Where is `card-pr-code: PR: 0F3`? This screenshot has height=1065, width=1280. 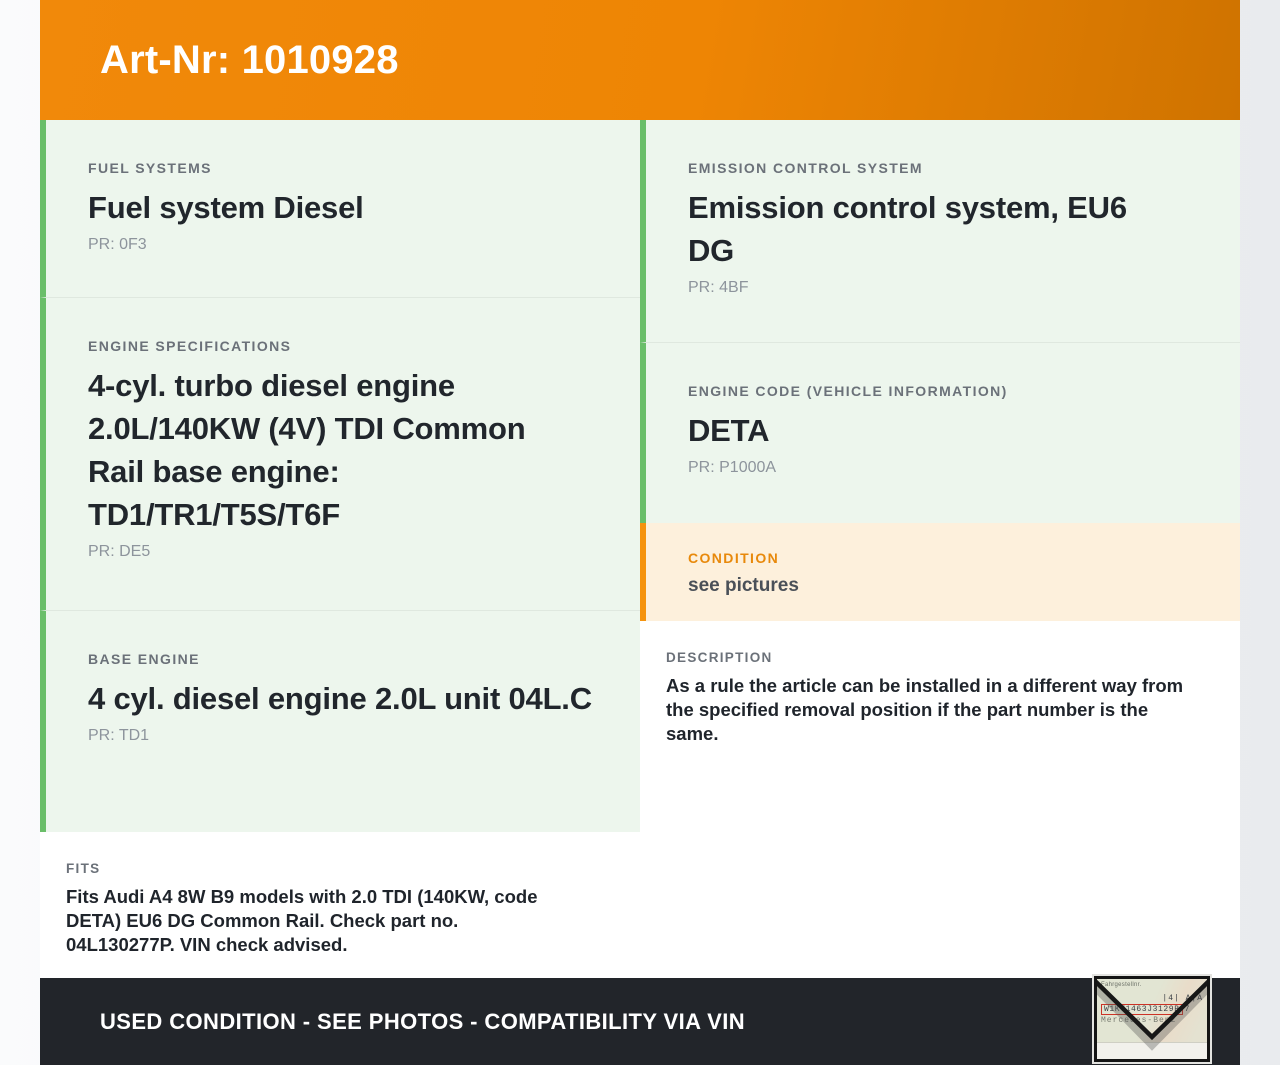
card-pr-code: PR: 0F3 is located at coordinates (117, 244).